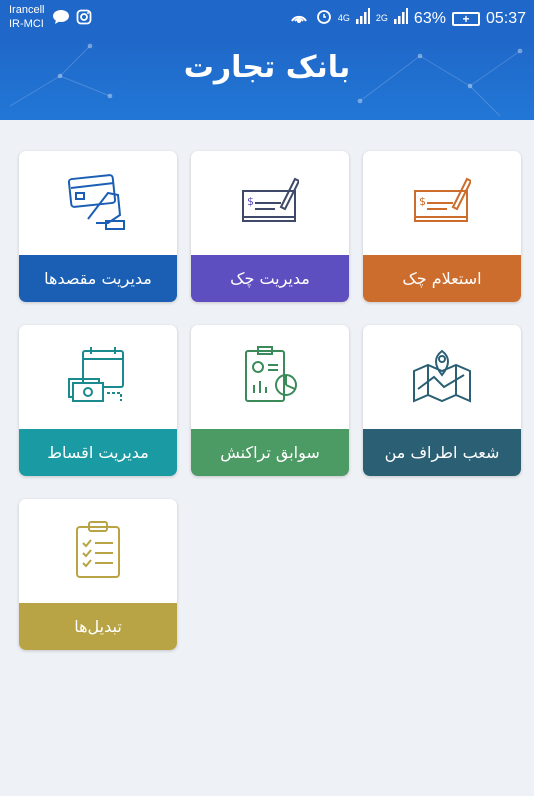 The width and height of the screenshot is (534, 796). I want to click on calendar-money-icon, so click(98, 377).